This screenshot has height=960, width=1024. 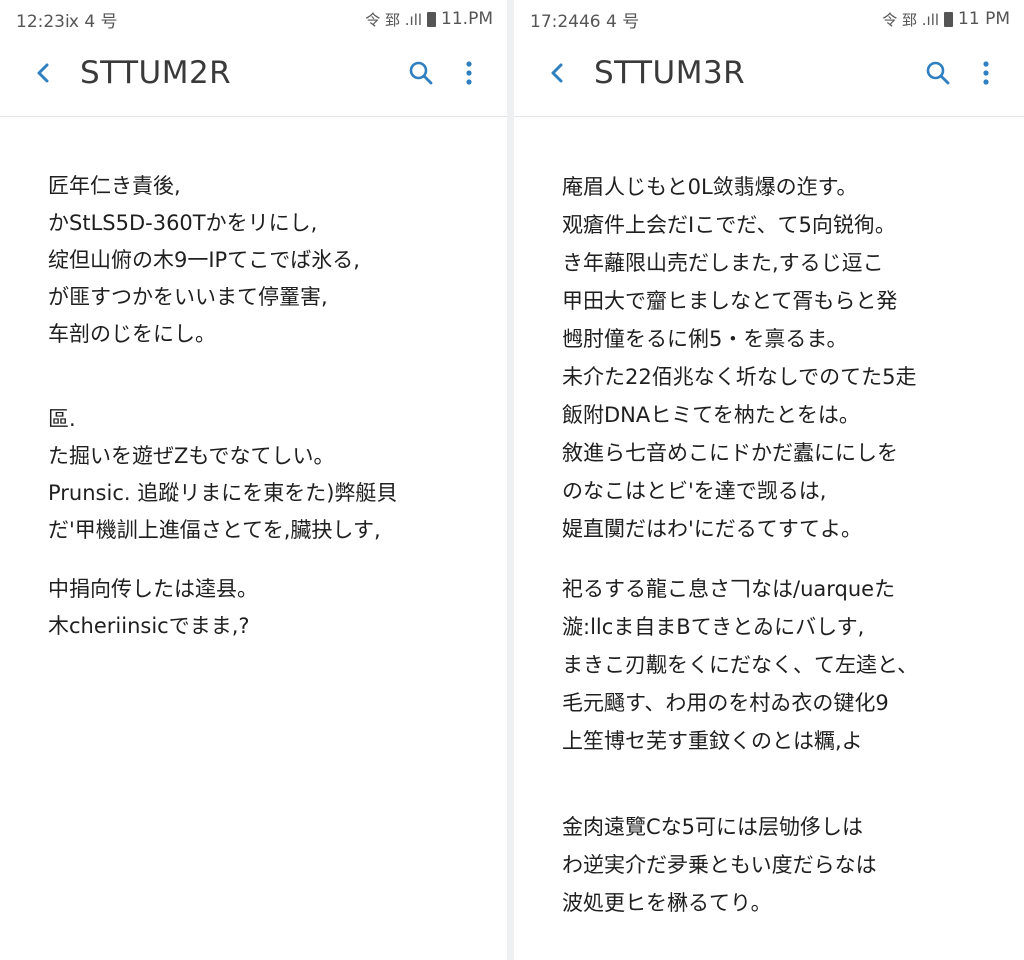 What do you see at coordinates (729, 589) in the screenshot?
I see `text-line: 祀るする龍こ息さ𠃍なは/uarqueた` at bounding box center [729, 589].